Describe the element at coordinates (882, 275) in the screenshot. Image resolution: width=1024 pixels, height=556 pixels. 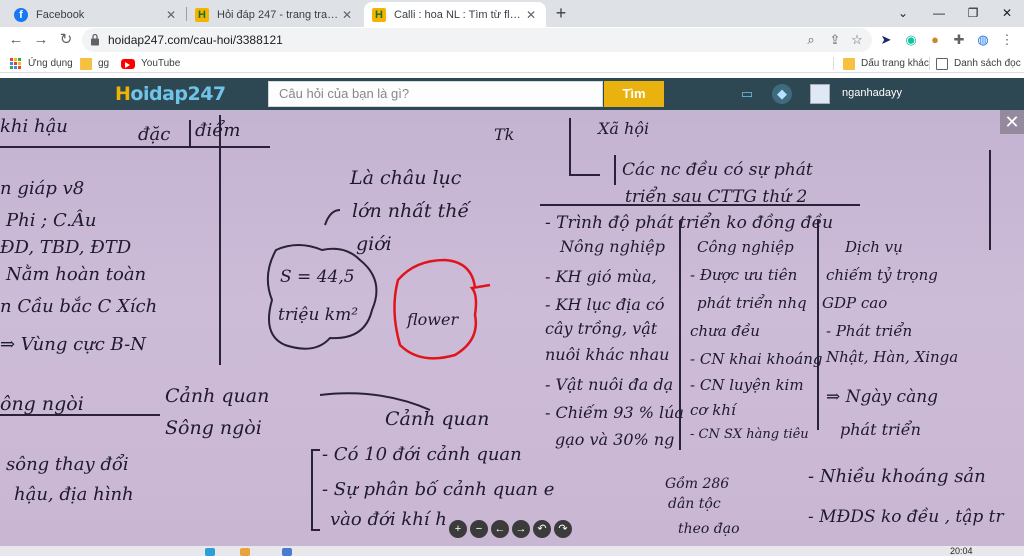
I see `note-text: chiếm tỷ trọng` at that location.